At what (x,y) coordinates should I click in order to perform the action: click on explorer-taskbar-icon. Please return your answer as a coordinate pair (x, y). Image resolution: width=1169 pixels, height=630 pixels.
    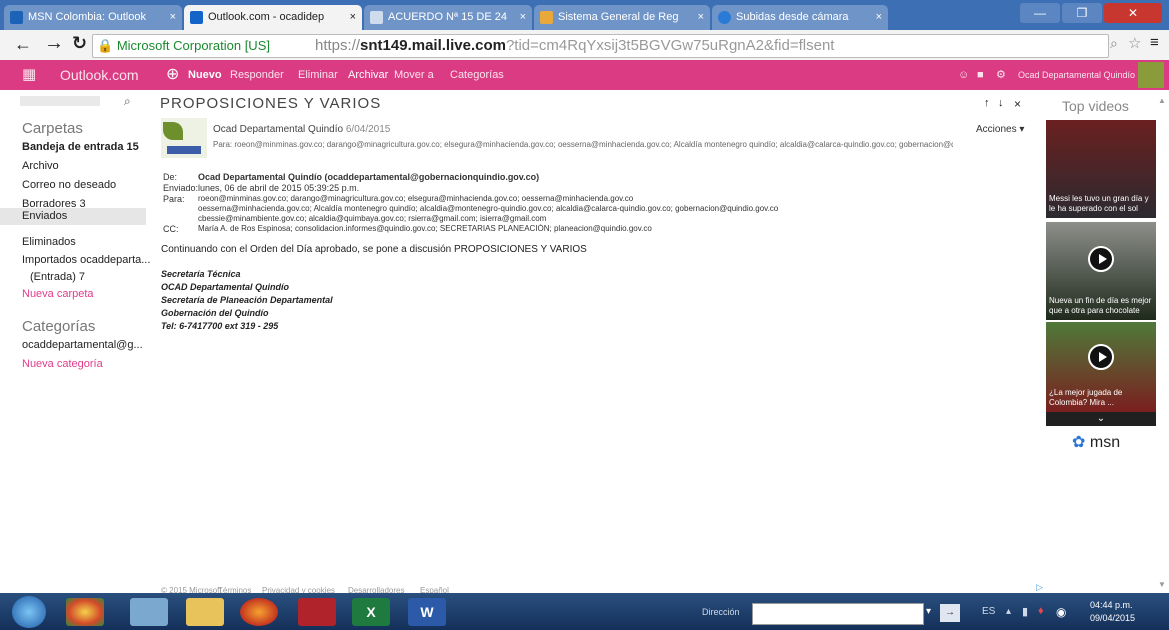
    Looking at the image, I should click on (205, 612).